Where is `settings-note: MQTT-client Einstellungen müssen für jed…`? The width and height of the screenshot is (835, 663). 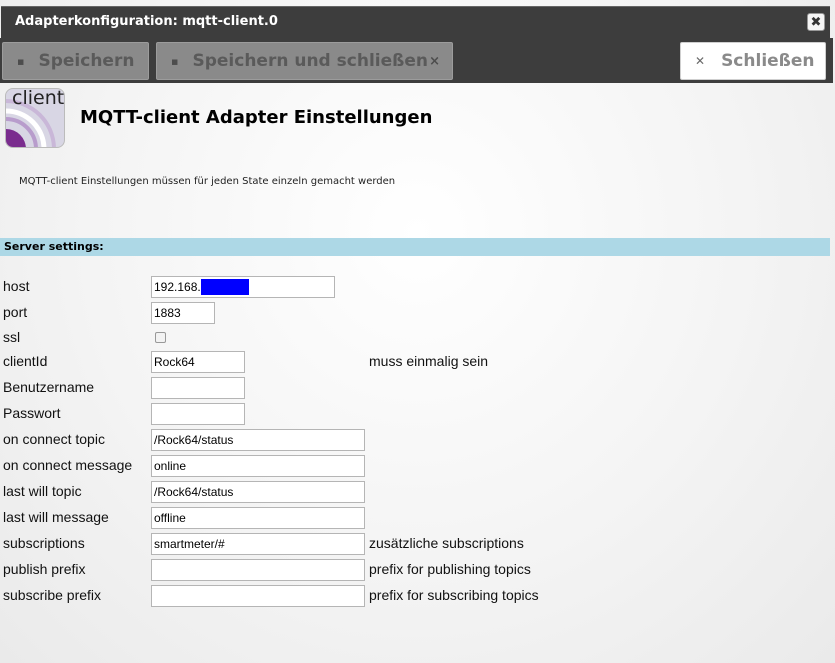
settings-note: MQTT-client Einstellungen müssen für jed… is located at coordinates (207, 181).